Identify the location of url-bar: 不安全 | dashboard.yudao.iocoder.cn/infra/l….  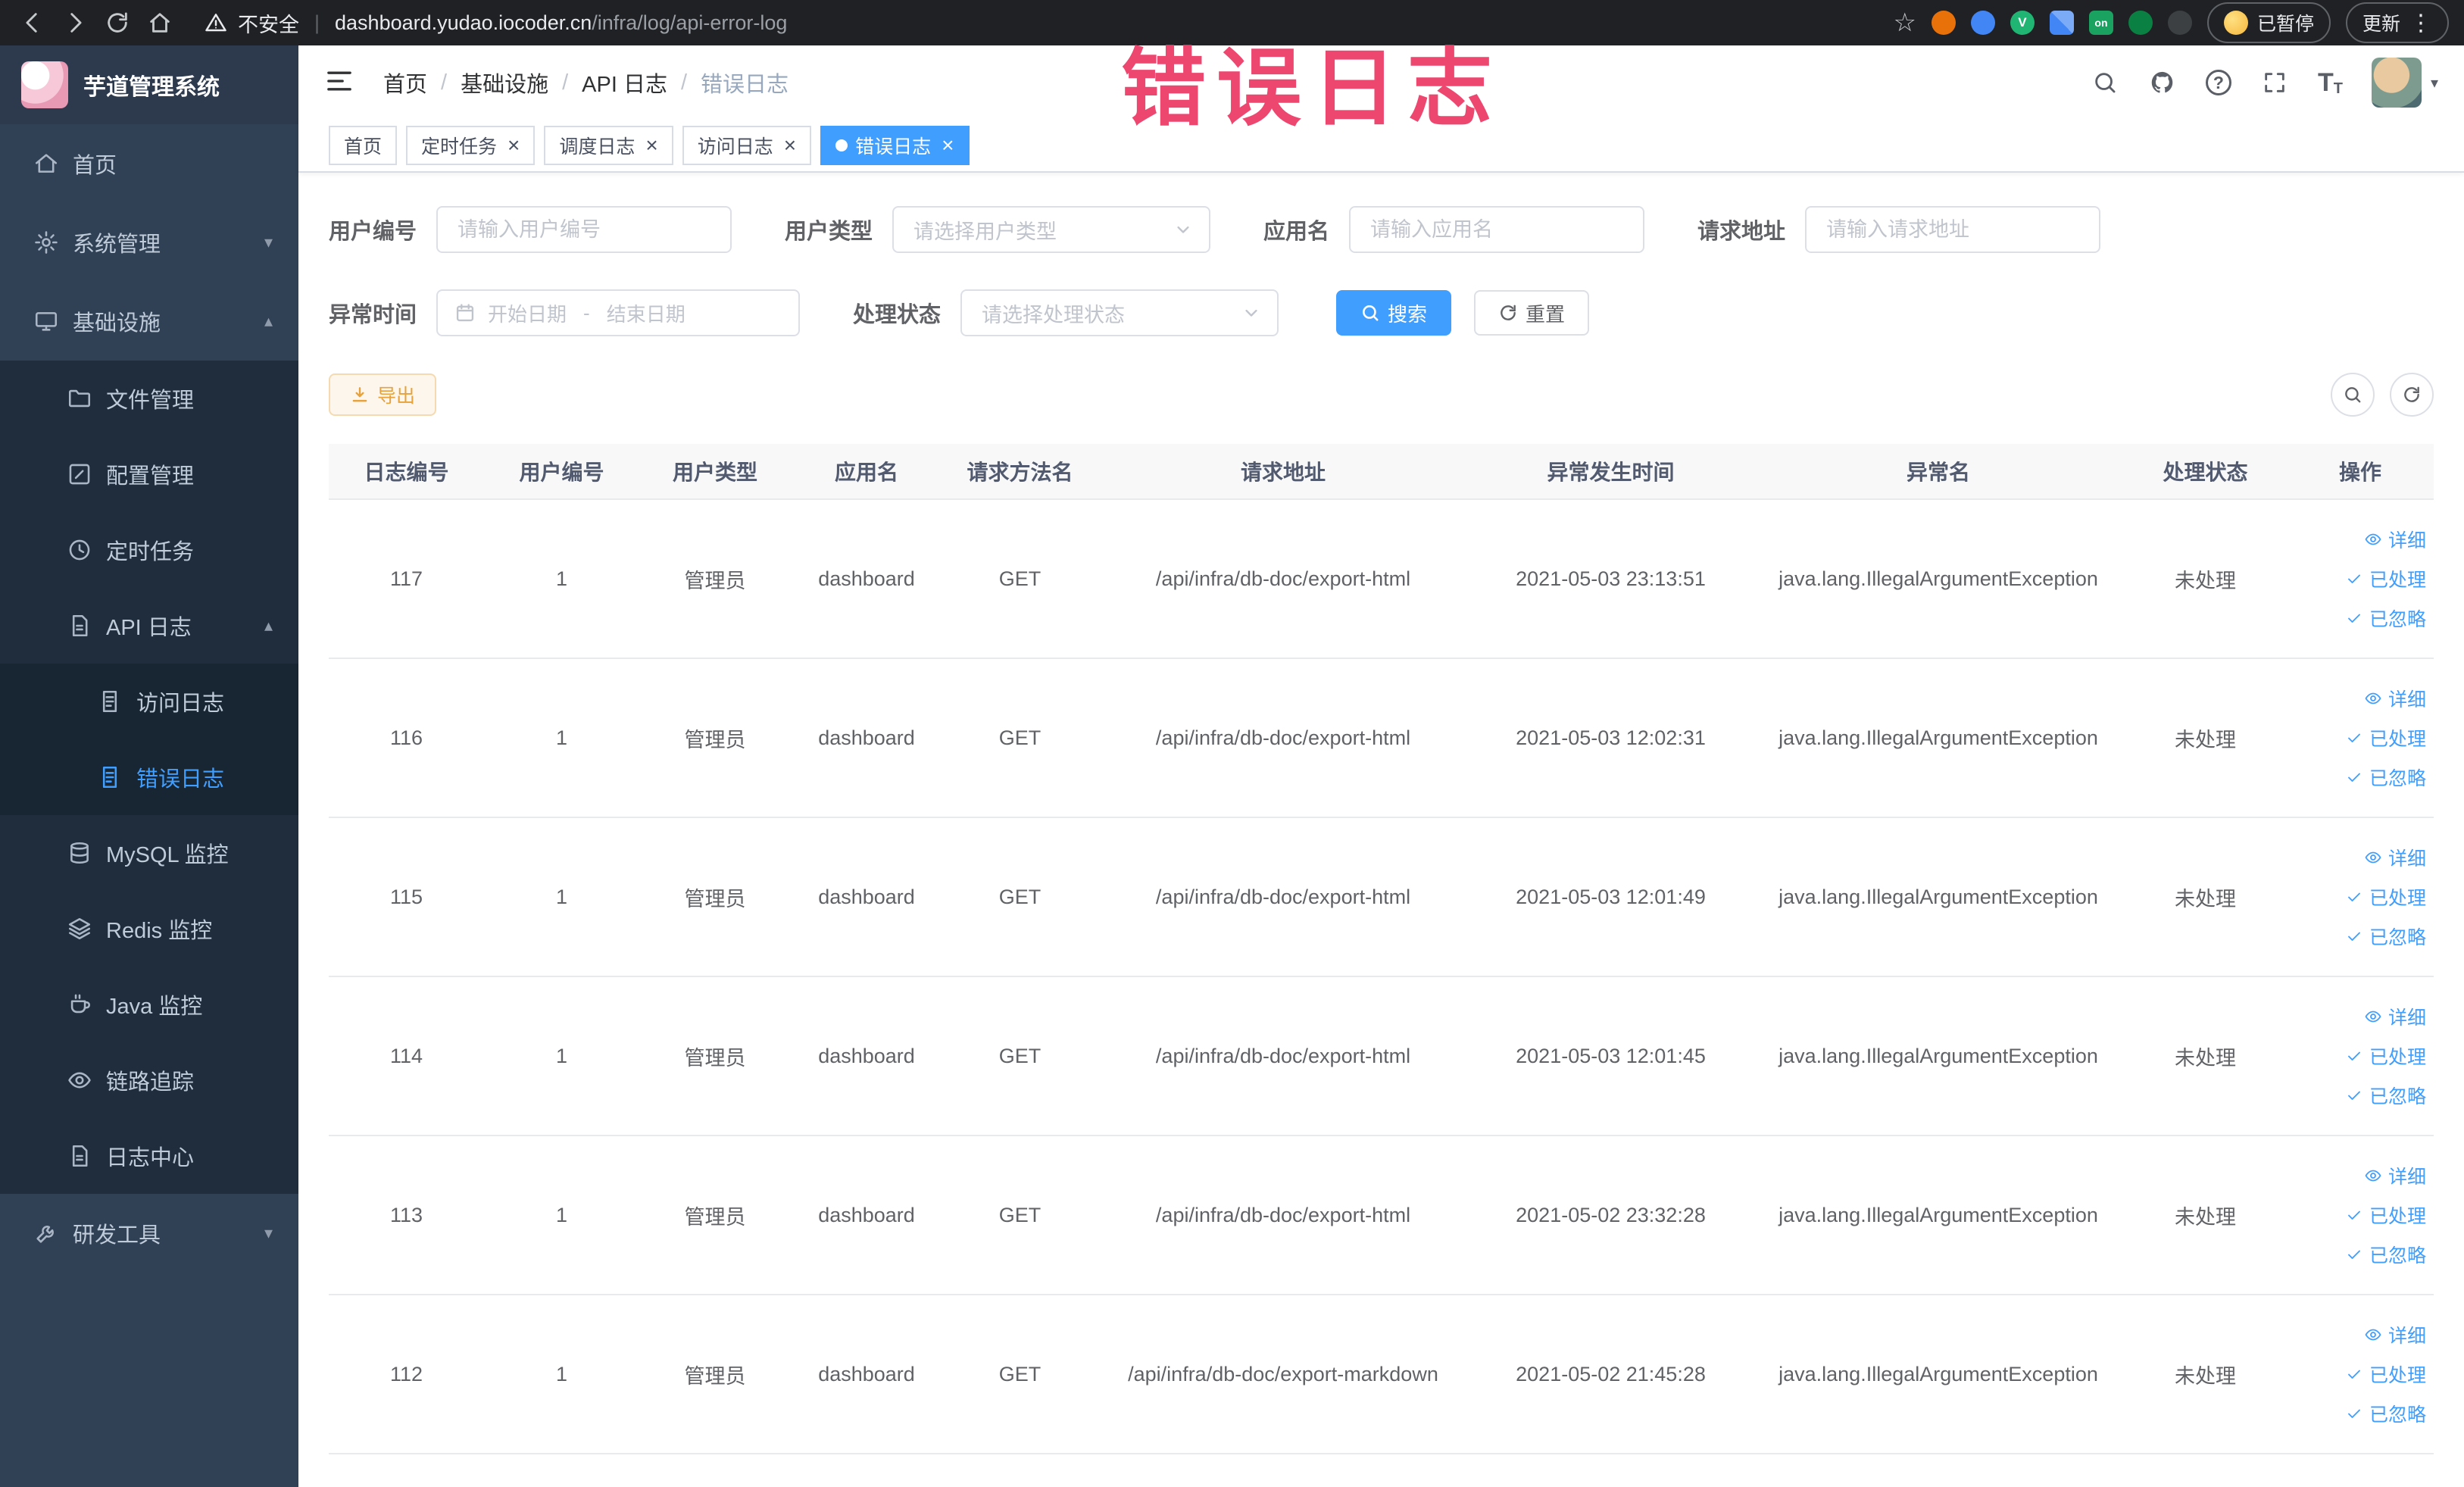
(496, 23).